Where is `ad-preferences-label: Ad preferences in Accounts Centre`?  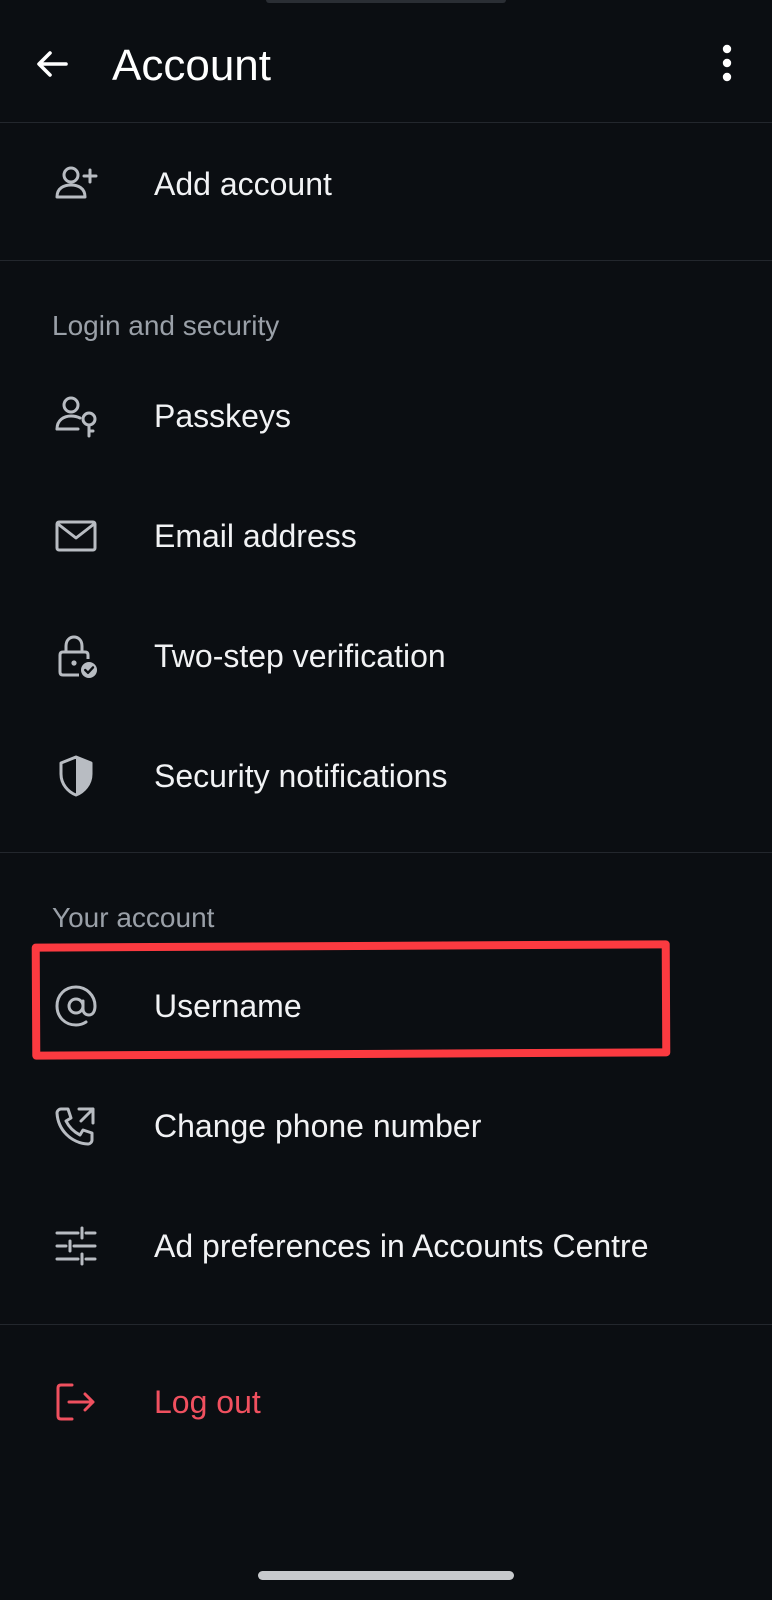
ad-preferences-label: Ad preferences in Accounts Centre is located at coordinates (401, 1246).